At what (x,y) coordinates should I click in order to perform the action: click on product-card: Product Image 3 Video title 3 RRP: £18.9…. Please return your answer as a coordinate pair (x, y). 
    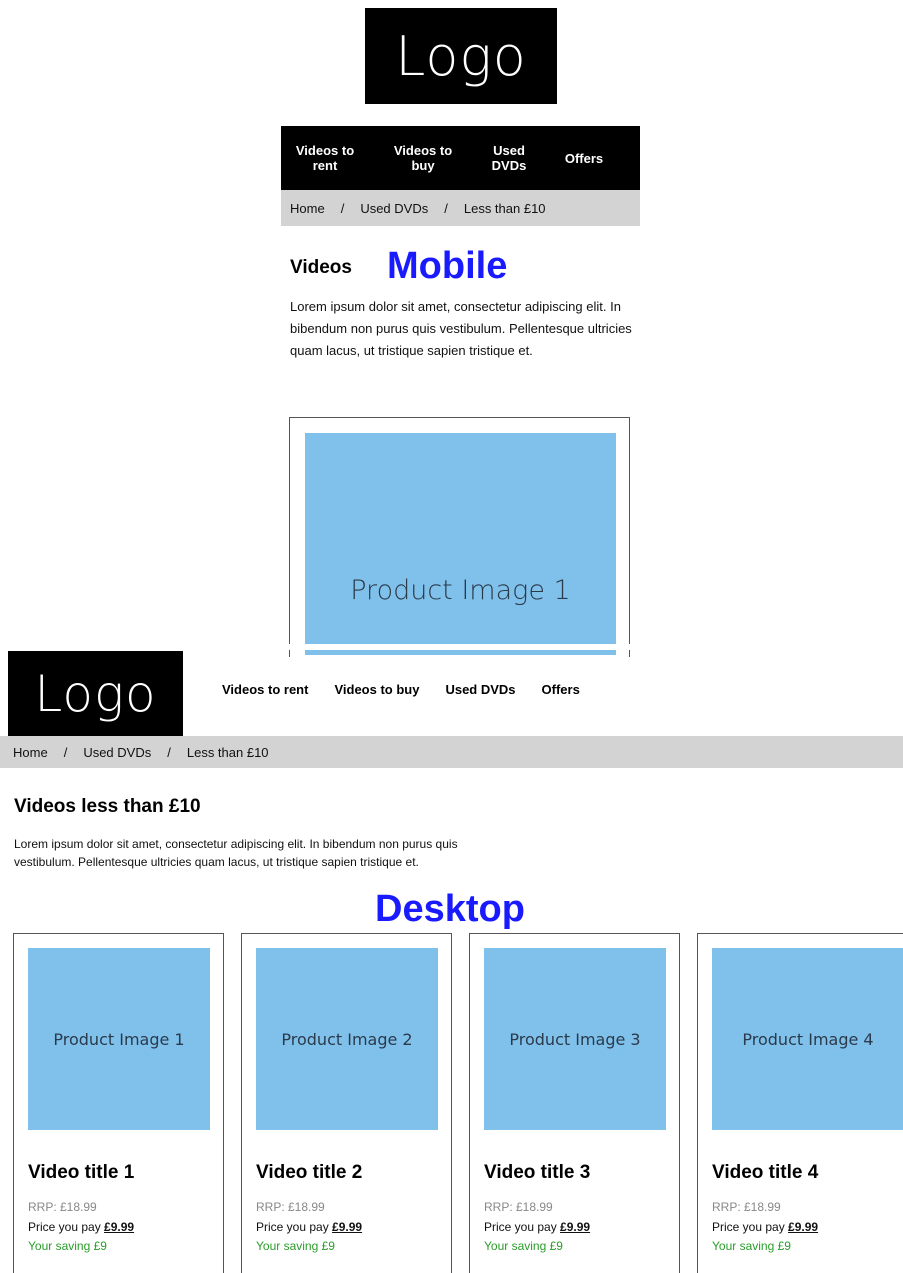
    Looking at the image, I should click on (574, 1103).